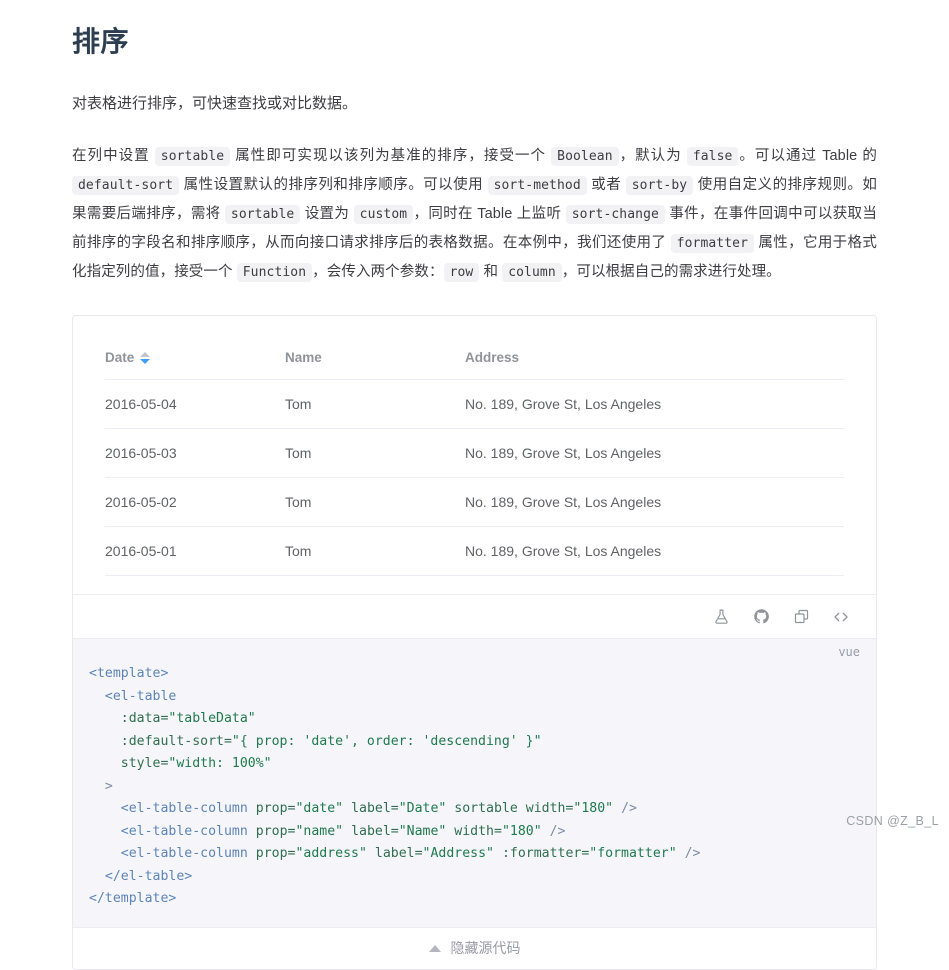  I want to click on table-header-name: Name, so click(375, 359).